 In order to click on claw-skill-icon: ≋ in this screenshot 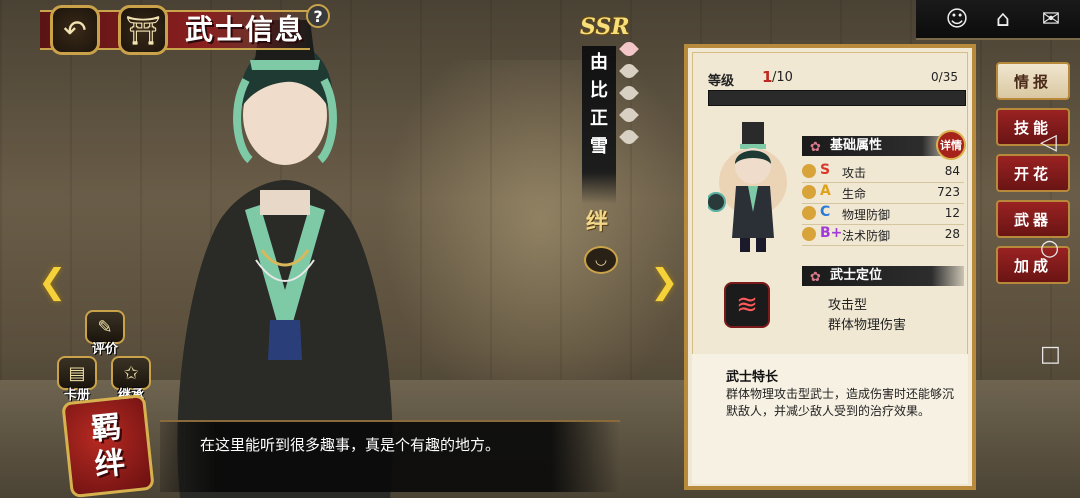, I will do `click(747, 305)`.